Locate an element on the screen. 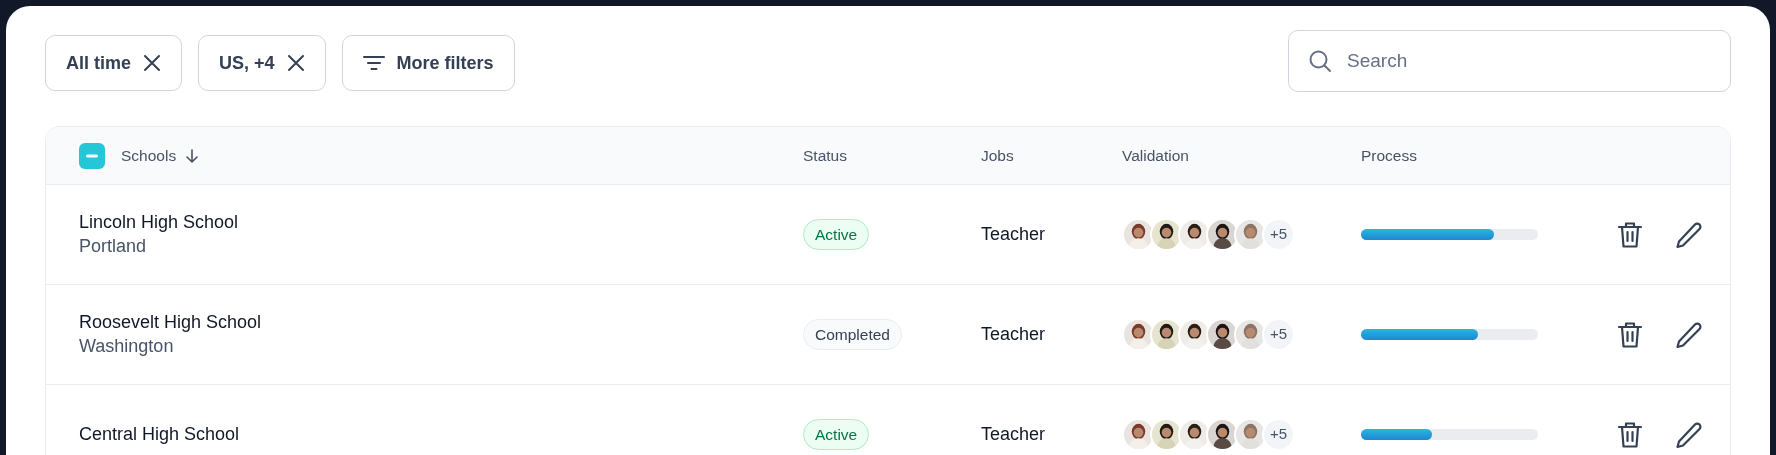 This screenshot has width=1776, height=455. column-header: Process is located at coordinates (1389, 155).